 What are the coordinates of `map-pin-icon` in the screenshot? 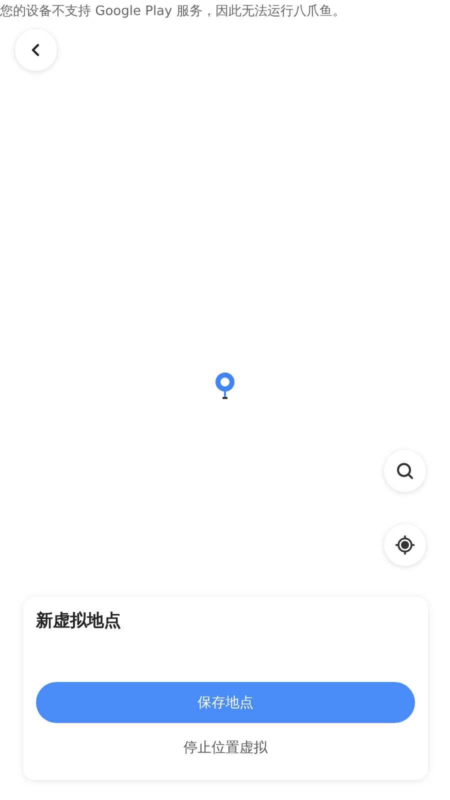 It's located at (225, 387).